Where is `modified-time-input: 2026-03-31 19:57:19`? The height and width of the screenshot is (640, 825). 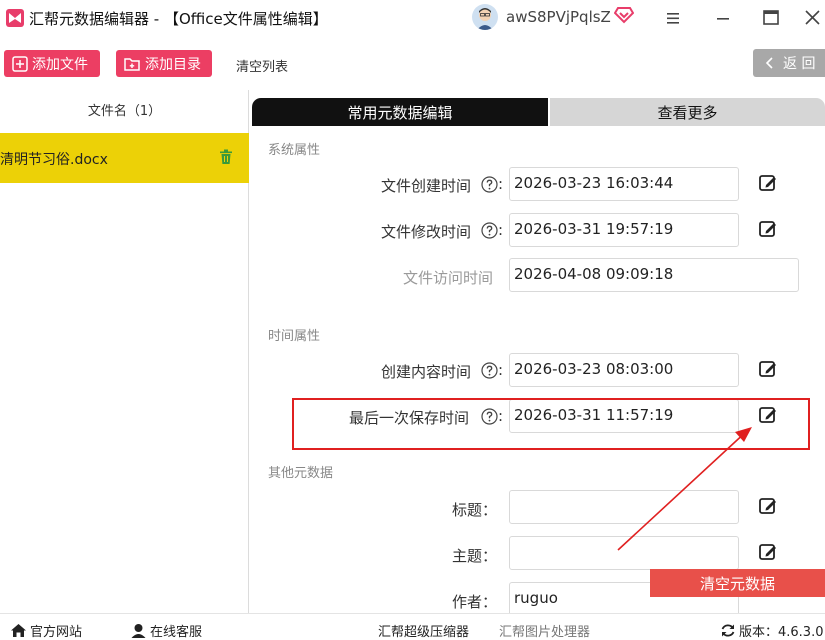
modified-time-input: 2026-03-31 19:57:19 is located at coordinates (624, 230).